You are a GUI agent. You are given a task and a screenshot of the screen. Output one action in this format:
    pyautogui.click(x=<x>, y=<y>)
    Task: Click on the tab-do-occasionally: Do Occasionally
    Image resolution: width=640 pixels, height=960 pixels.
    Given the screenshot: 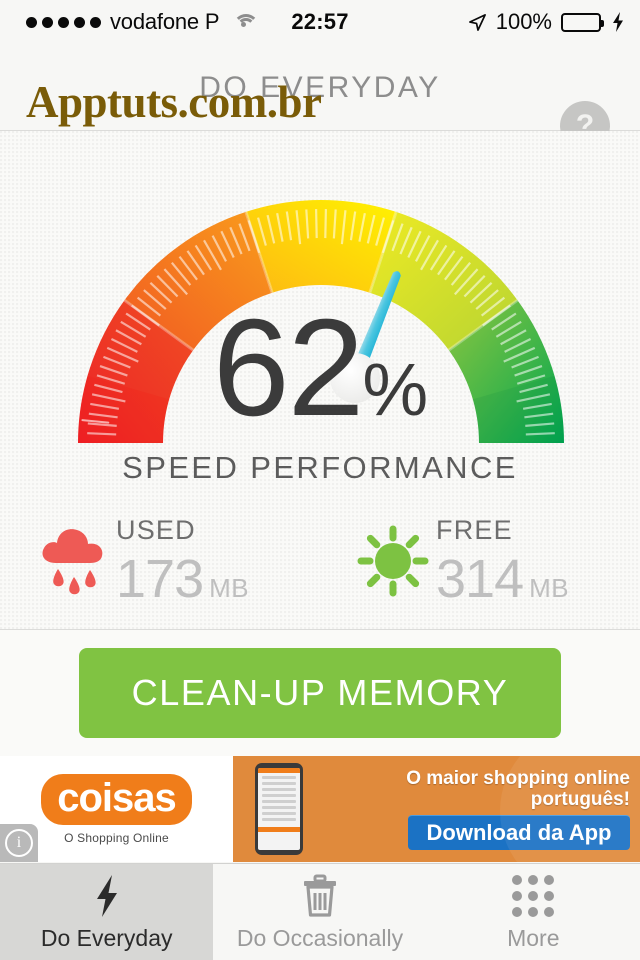 What is the action you would take?
    pyautogui.click(x=319, y=912)
    